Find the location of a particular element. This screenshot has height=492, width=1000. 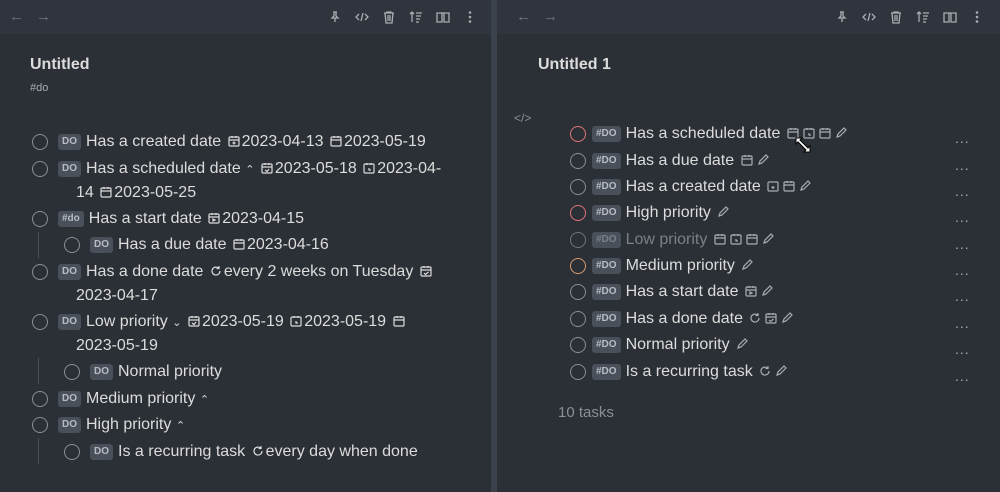

task-text: Has a due date is located at coordinates (680, 160).